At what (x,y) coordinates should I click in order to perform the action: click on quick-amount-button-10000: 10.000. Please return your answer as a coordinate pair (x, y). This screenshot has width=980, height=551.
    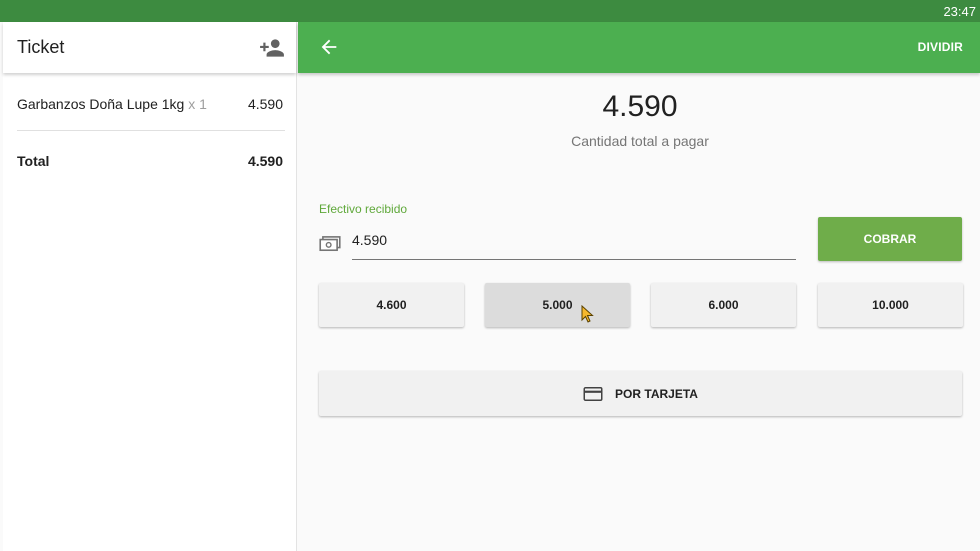
    Looking at the image, I should click on (890, 305).